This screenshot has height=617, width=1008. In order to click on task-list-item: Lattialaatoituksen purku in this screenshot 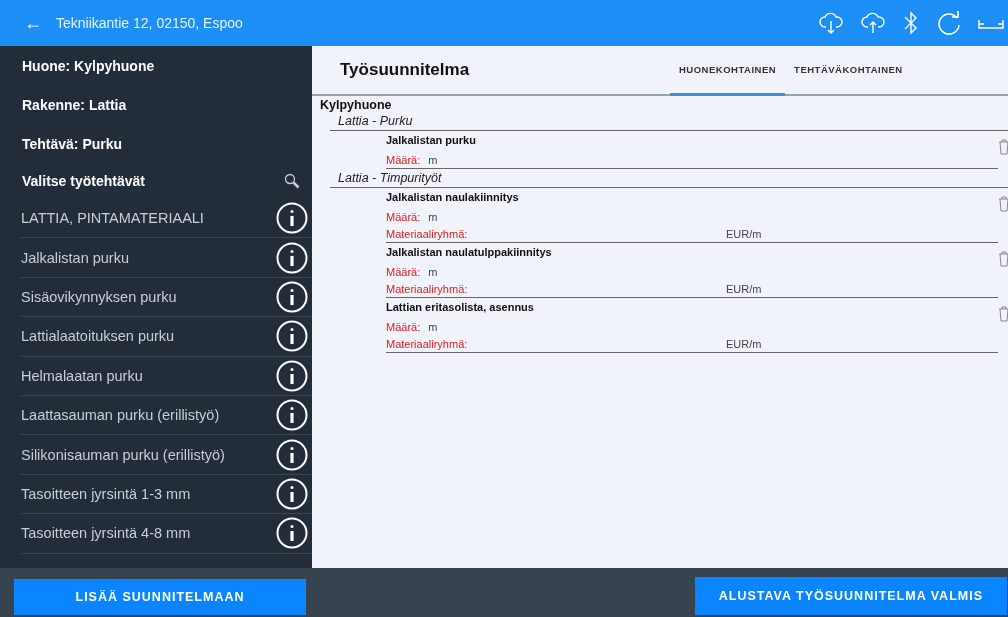, I will do `click(98, 336)`.